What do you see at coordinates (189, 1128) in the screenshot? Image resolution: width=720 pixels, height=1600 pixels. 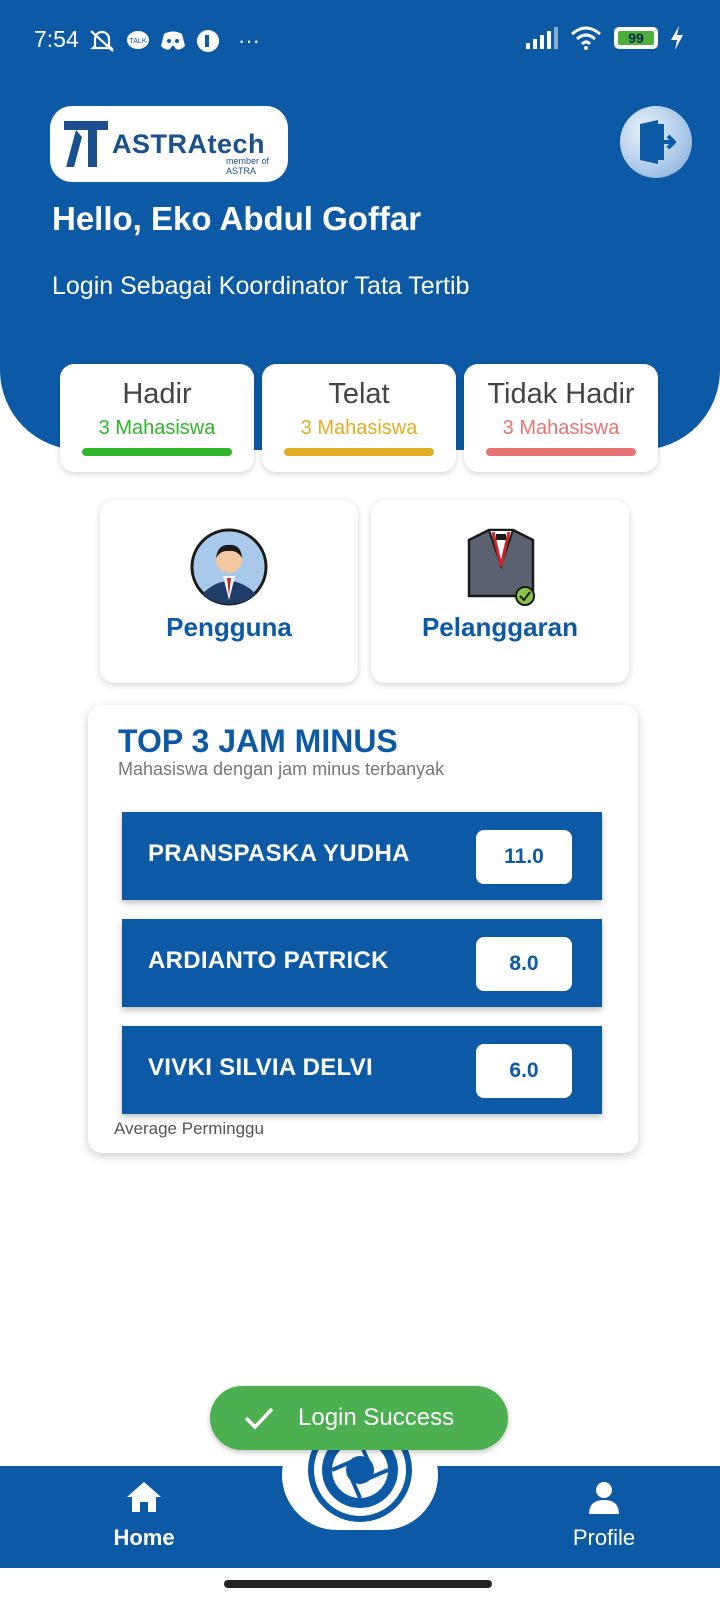 I see `top3-footer: Average Perminggu` at bounding box center [189, 1128].